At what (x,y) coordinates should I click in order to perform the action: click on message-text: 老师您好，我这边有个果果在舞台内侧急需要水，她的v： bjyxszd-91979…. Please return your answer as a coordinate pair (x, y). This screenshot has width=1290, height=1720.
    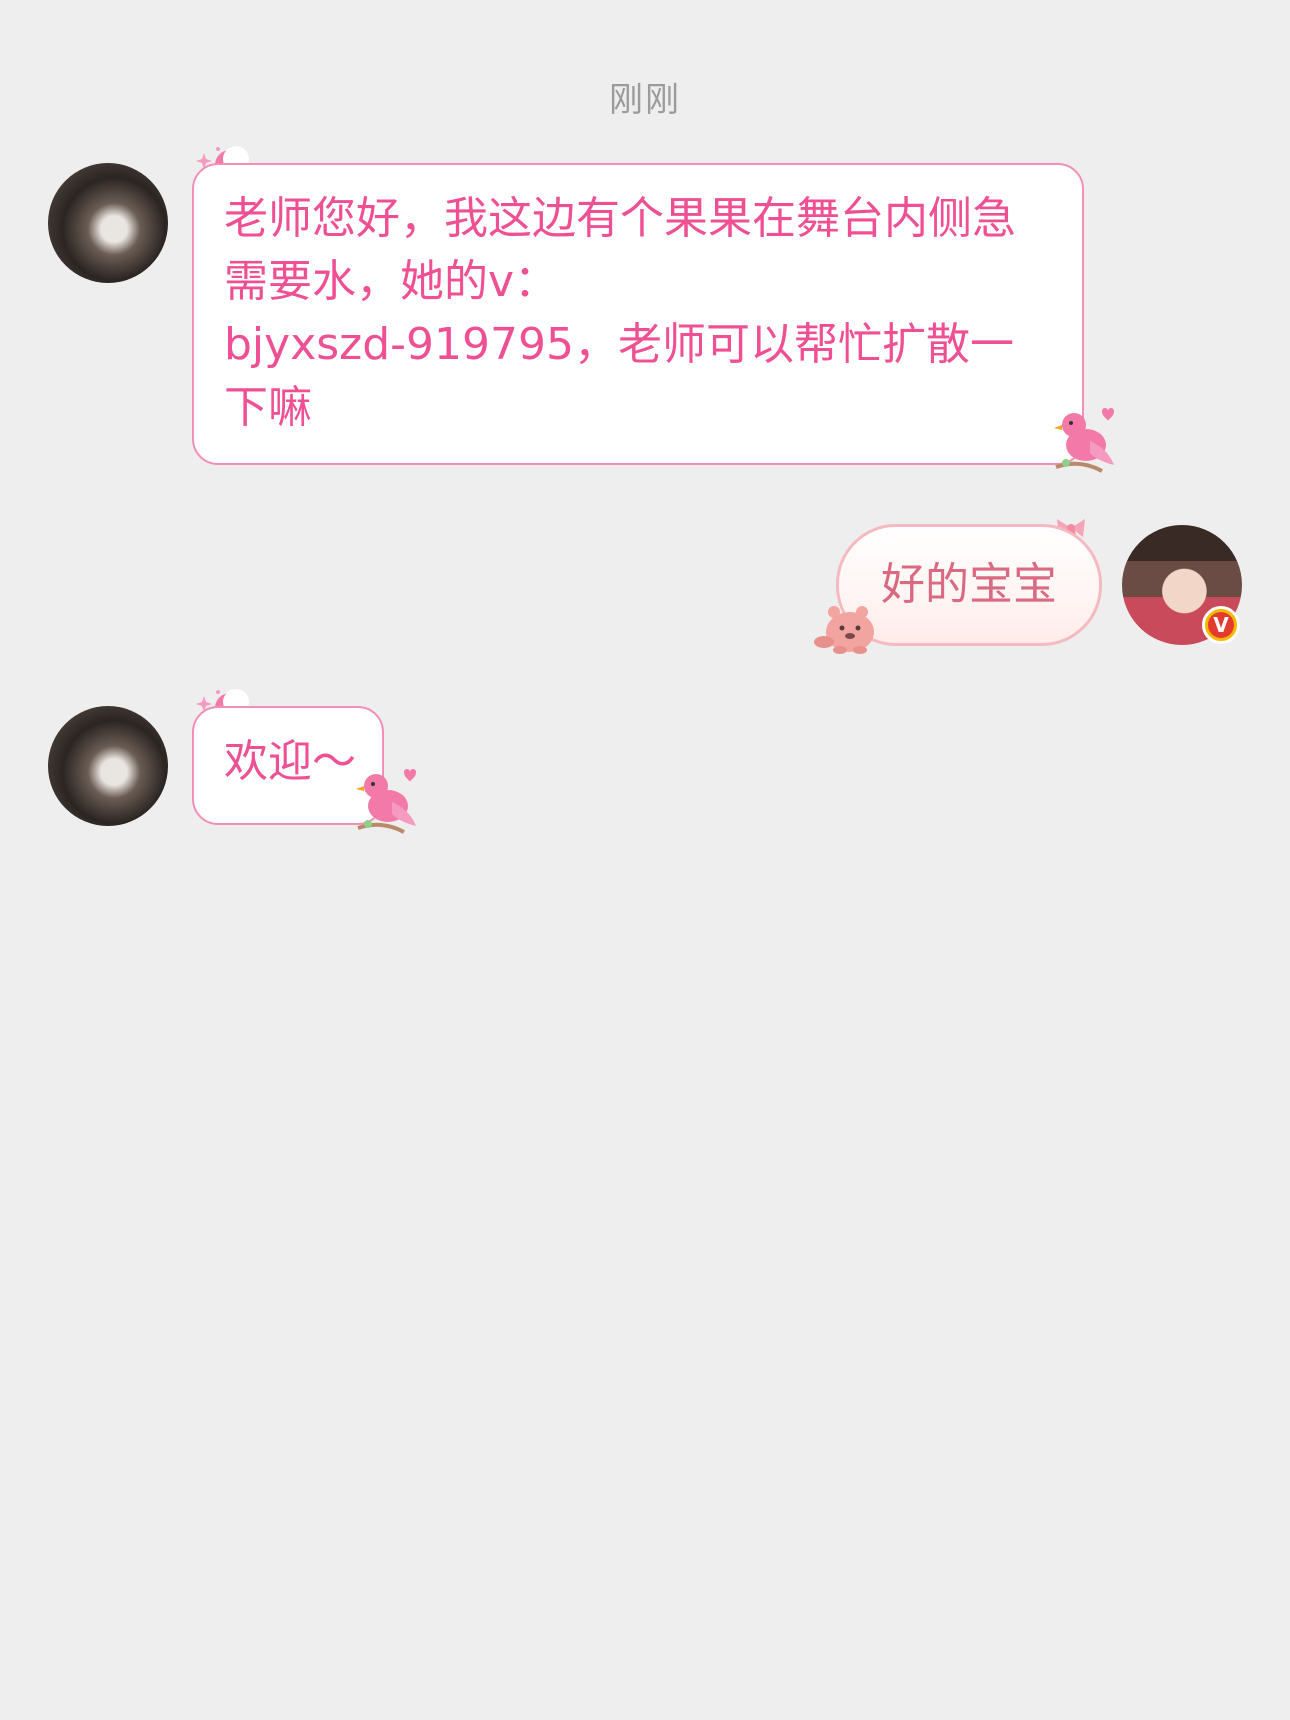
    Looking at the image, I should click on (620, 313).